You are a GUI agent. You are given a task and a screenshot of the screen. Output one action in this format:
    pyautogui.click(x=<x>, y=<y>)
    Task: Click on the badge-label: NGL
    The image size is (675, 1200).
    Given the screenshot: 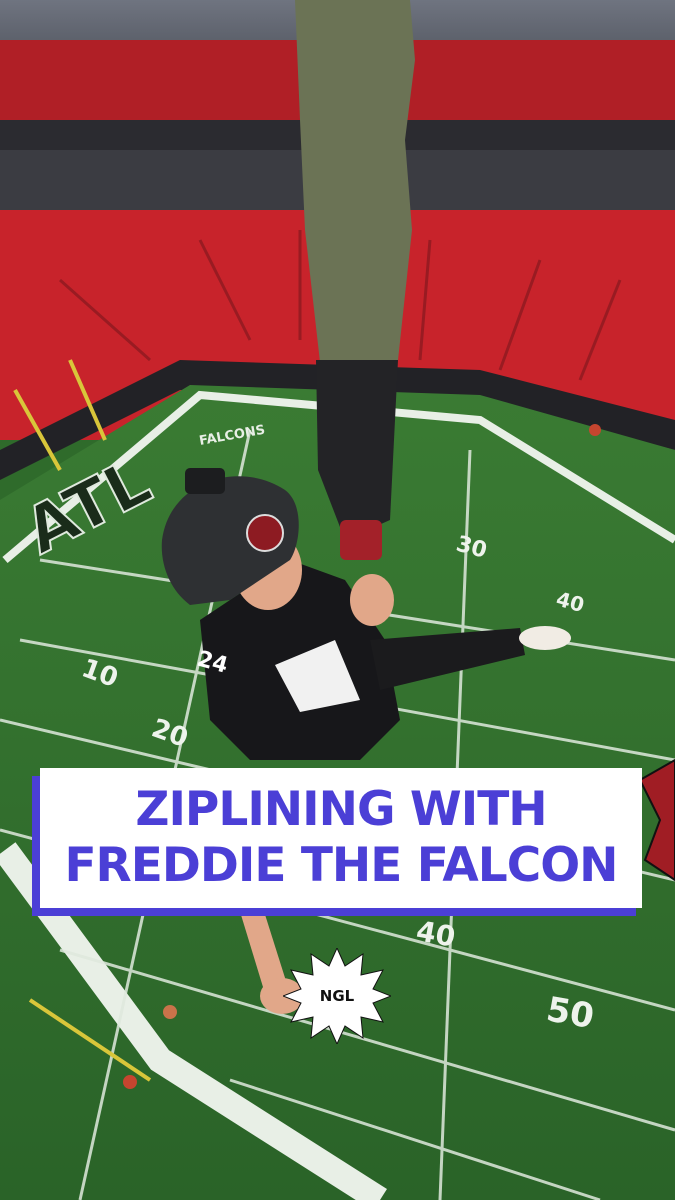 What is the action you would take?
    pyautogui.click(x=337, y=996)
    